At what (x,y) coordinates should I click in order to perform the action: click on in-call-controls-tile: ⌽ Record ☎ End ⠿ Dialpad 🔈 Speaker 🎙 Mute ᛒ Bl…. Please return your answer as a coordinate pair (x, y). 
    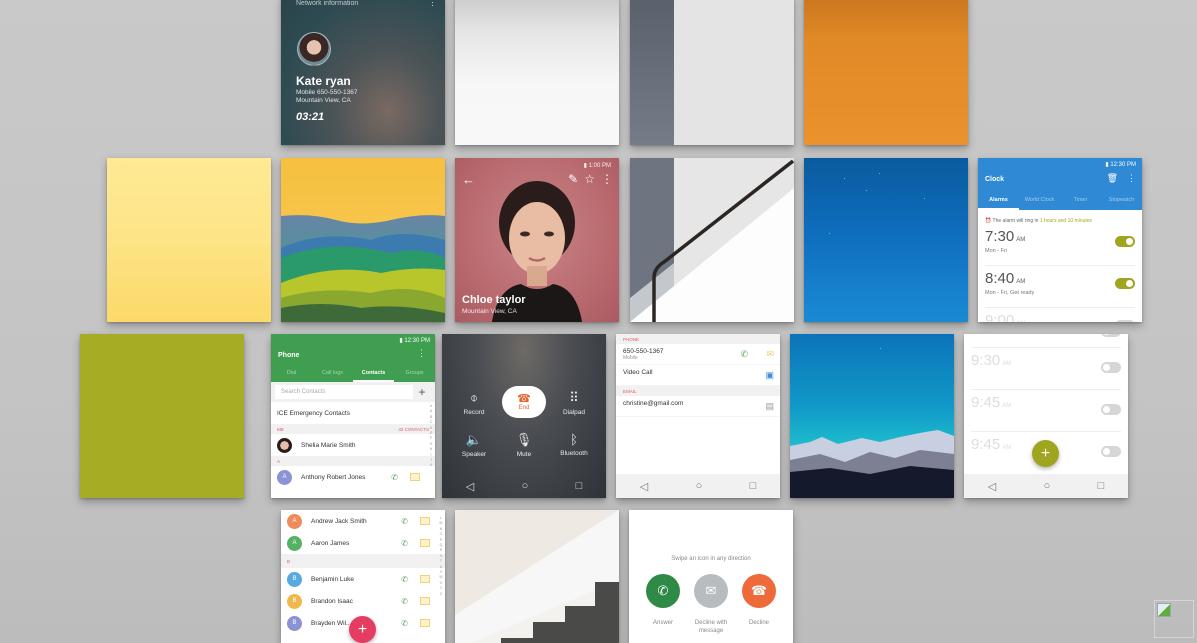
    Looking at the image, I should click on (524, 416).